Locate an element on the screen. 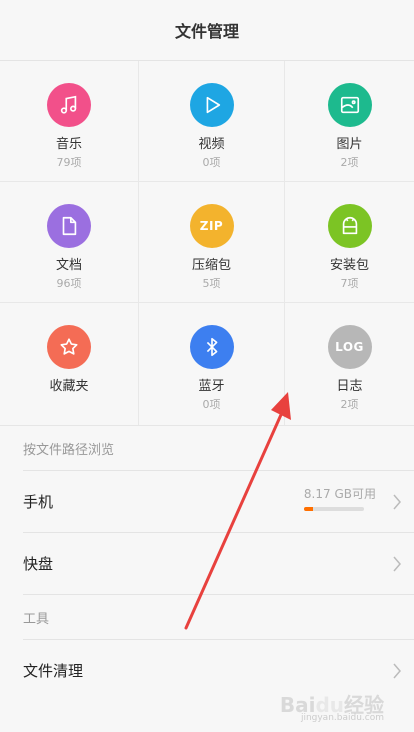  bluetooth-icon is located at coordinates (211, 347).